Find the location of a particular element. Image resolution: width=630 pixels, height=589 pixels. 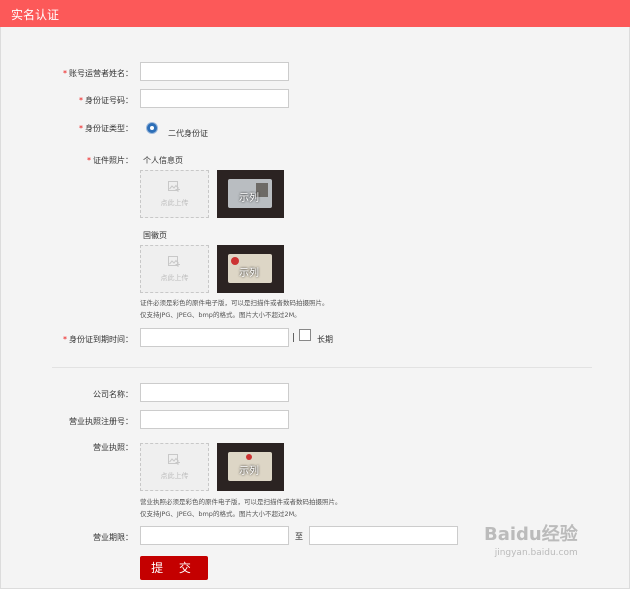

license-upload-box: 点此上传 is located at coordinates (174, 467).